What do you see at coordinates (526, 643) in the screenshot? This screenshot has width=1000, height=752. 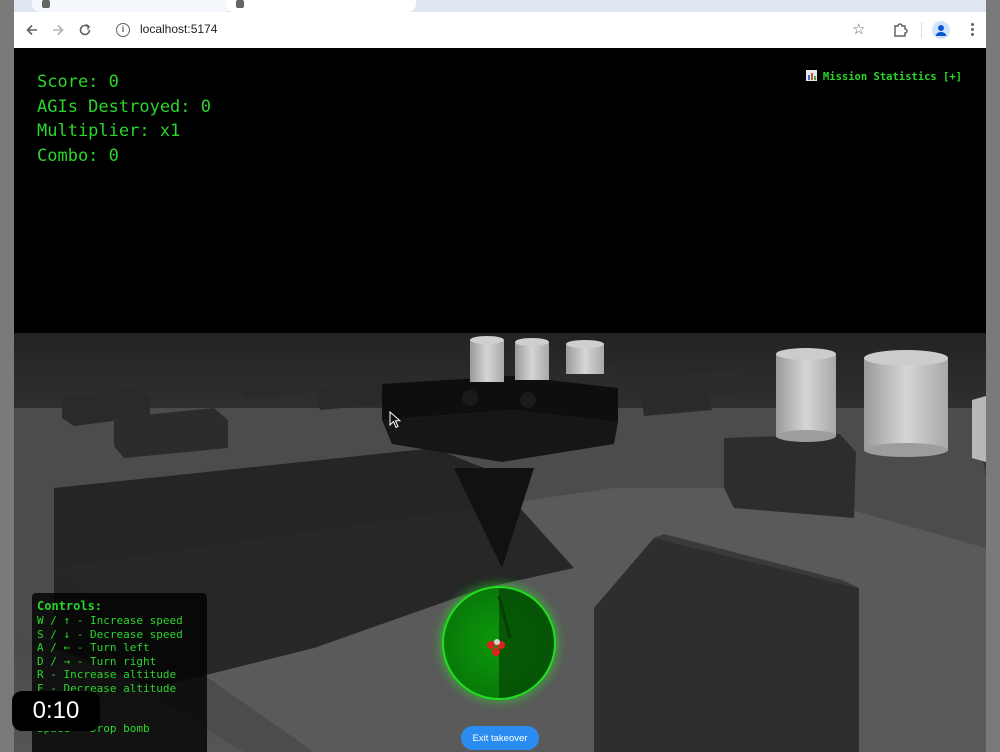 I see `radar-sweep` at bounding box center [526, 643].